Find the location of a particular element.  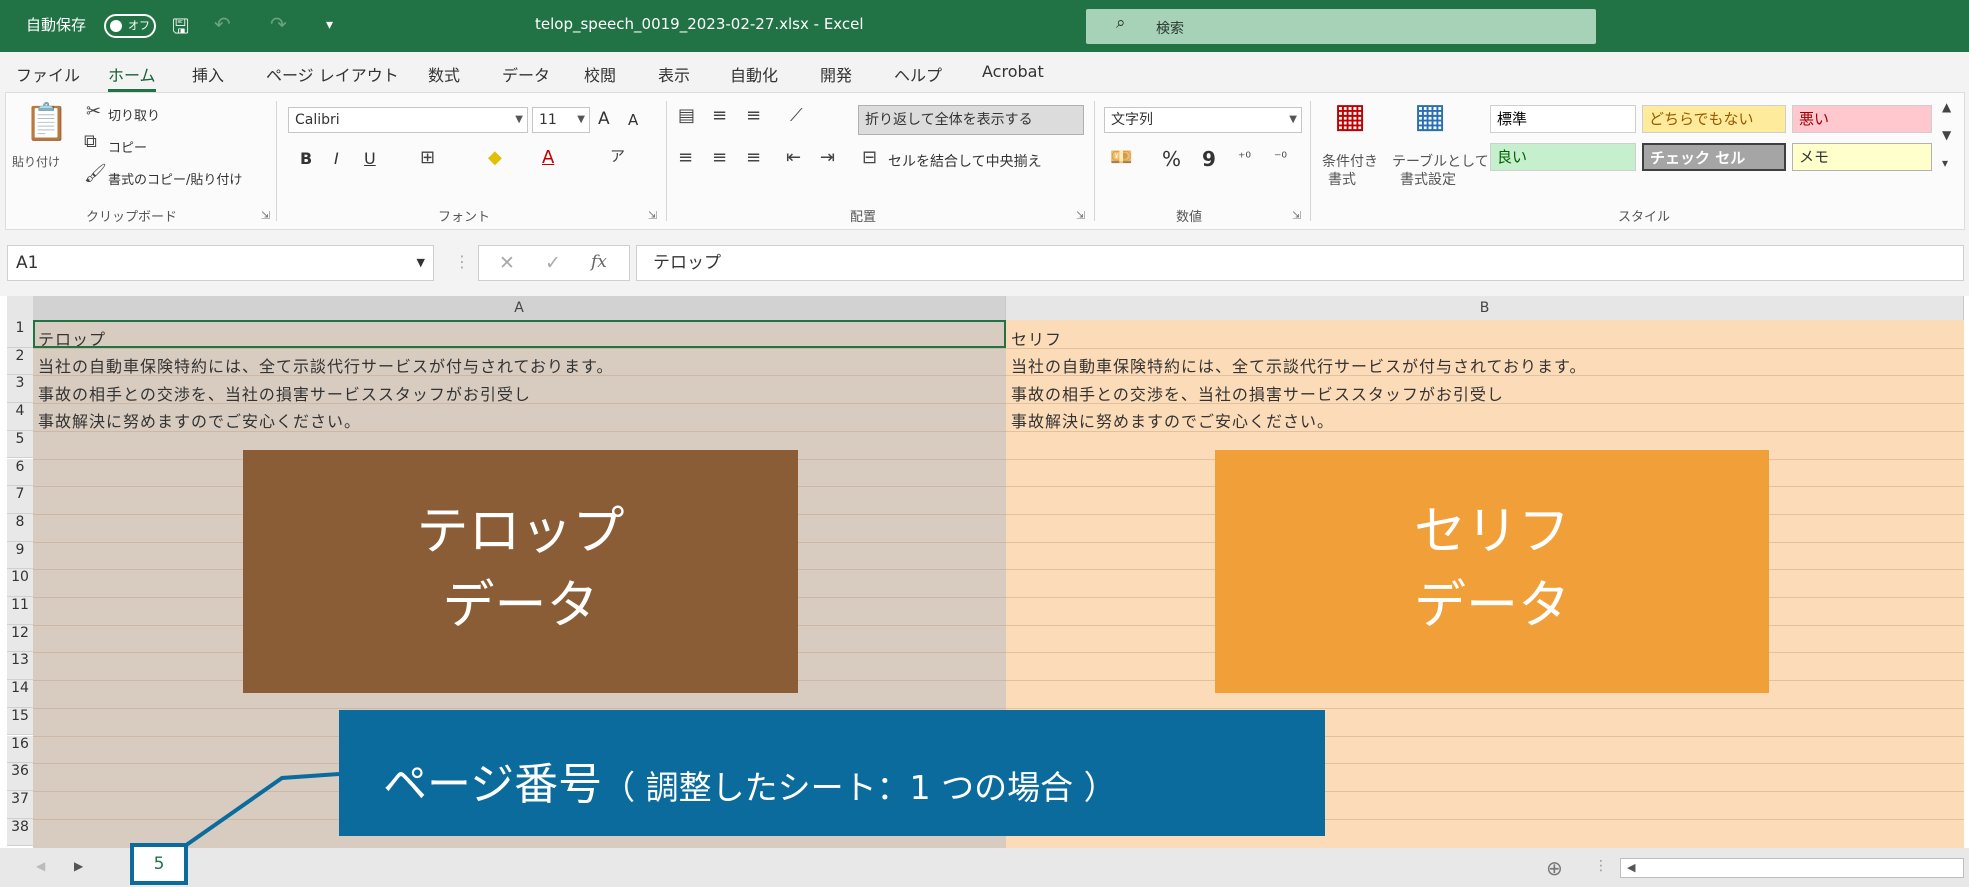

copy-icon: ⧉ is located at coordinates (90, 142).